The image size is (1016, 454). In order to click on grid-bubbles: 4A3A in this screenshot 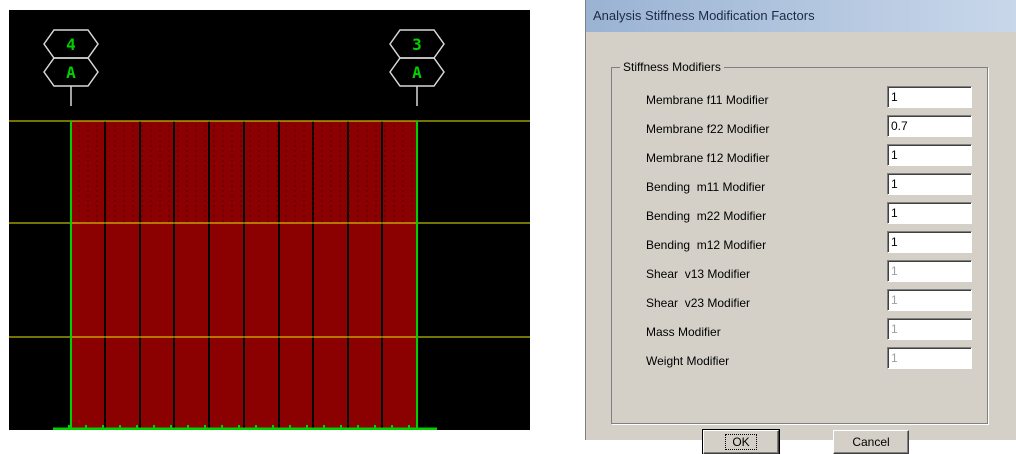, I will do `click(244, 67)`.